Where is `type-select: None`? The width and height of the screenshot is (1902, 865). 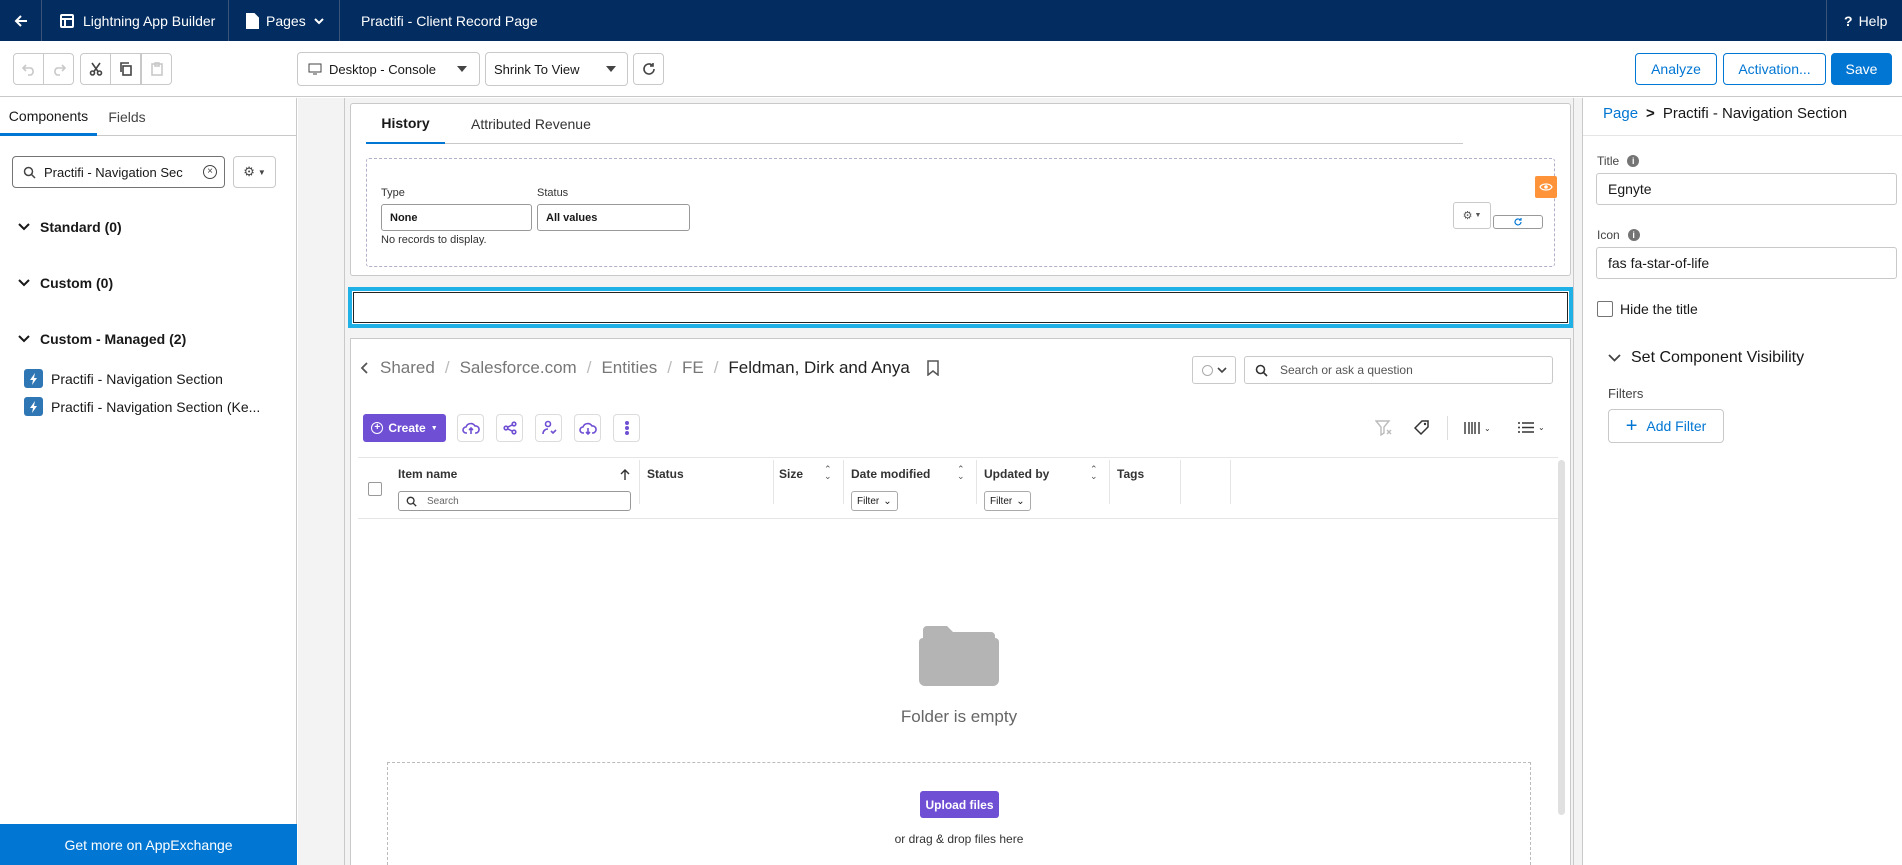 type-select: None is located at coordinates (456, 217).